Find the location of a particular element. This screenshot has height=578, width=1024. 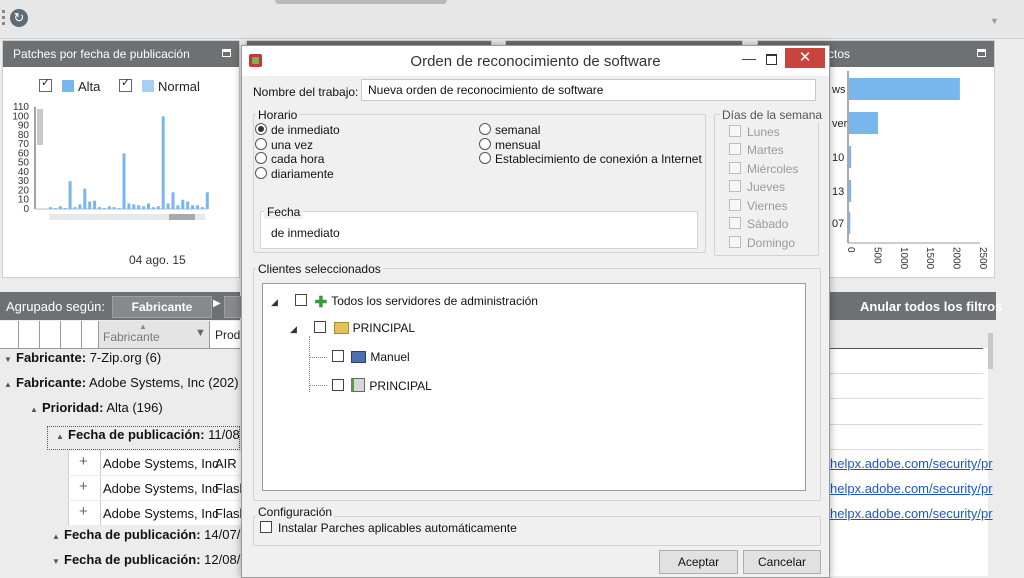

top-handle is located at coordinates (361, 2).